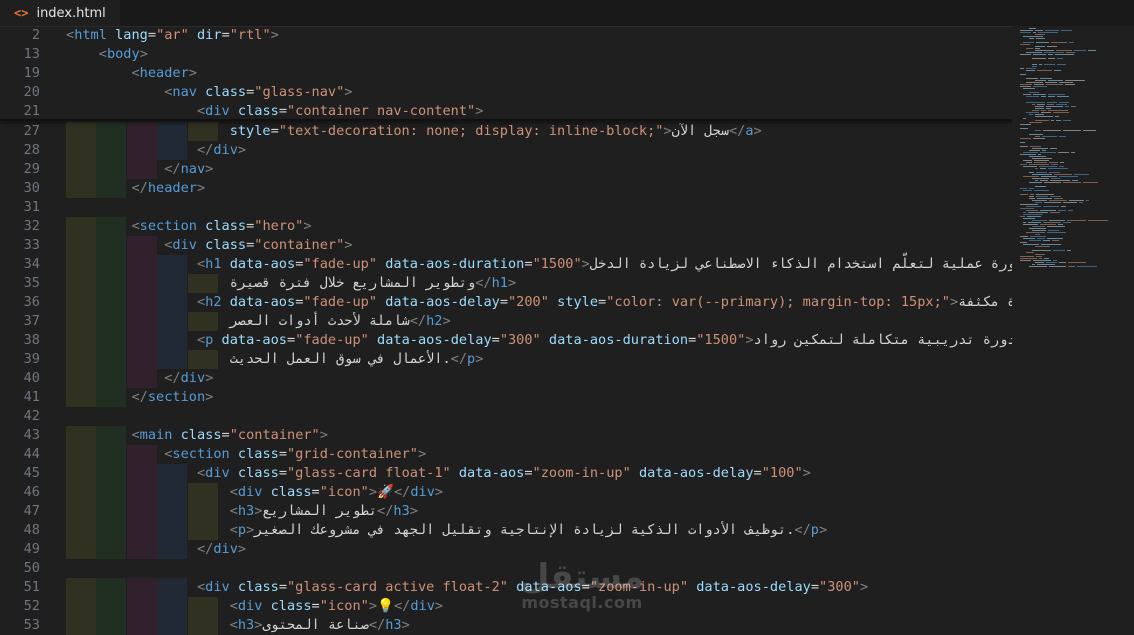 The height and width of the screenshot is (635, 1134). Describe the element at coordinates (31, 454) in the screenshot. I see `line-number: 44` at that location.